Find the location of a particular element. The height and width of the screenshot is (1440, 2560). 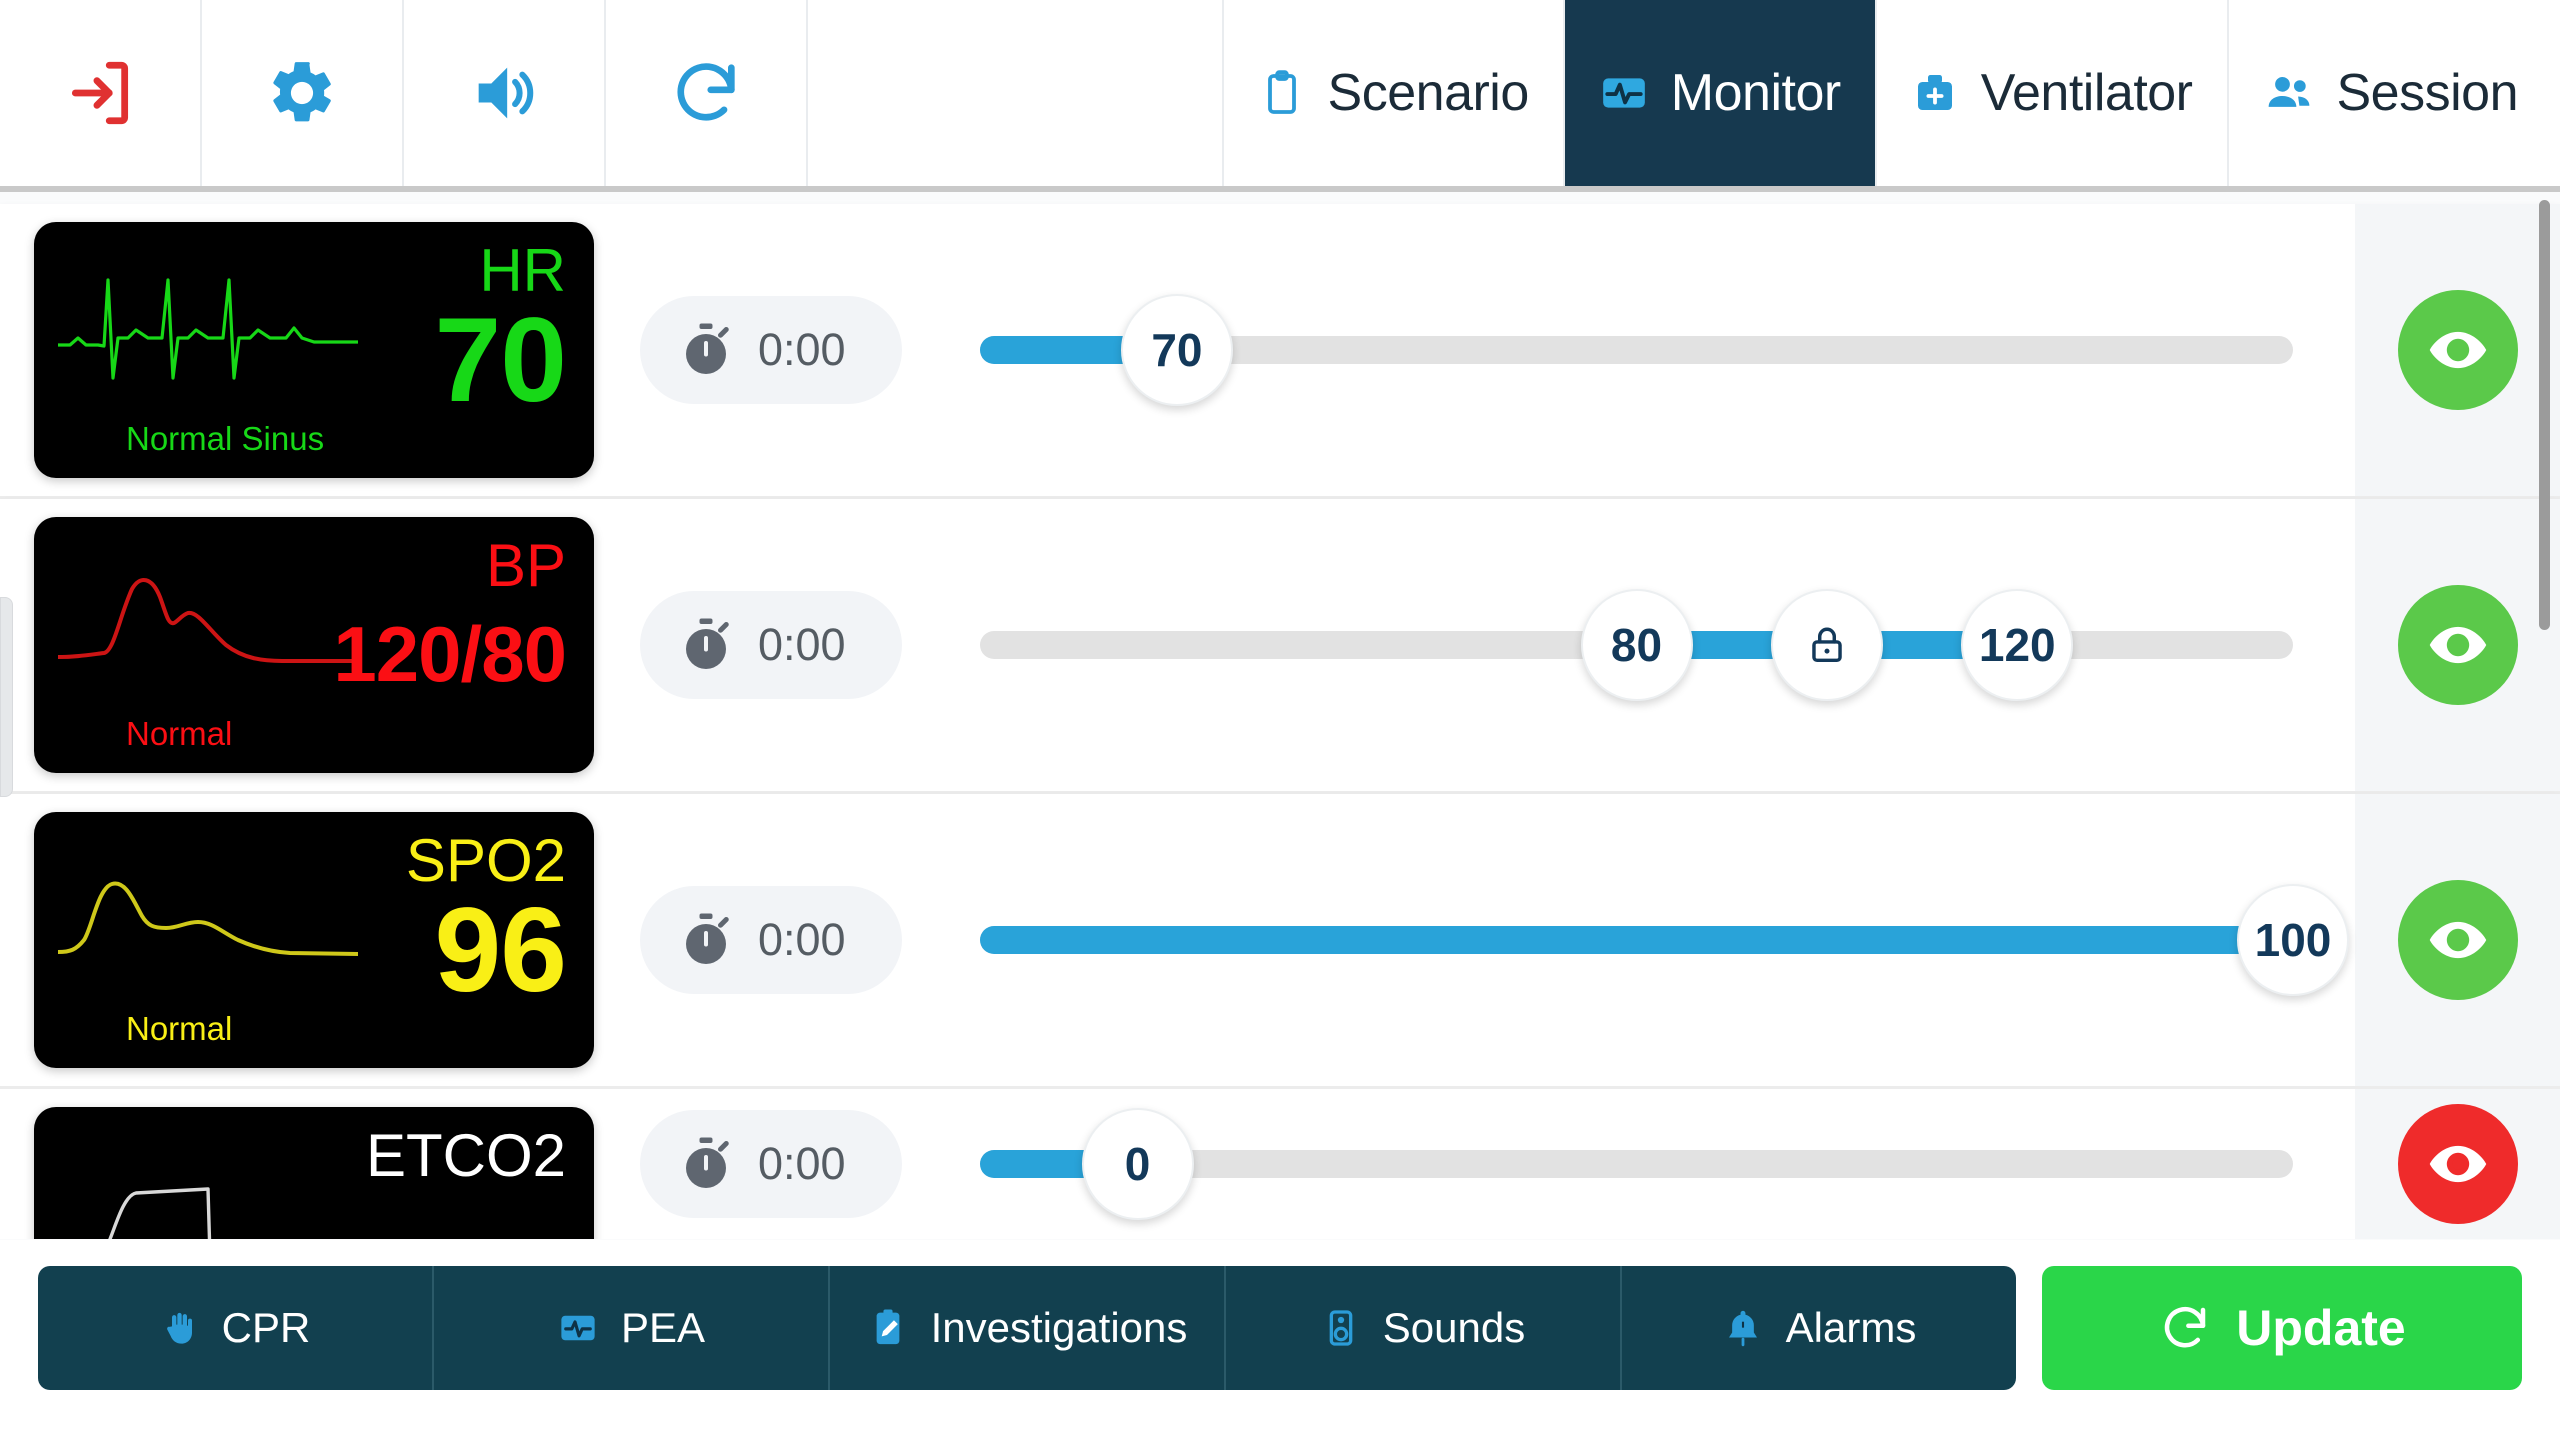

slider-thumb-hr: 70 is located at coordinates (1176, 350).